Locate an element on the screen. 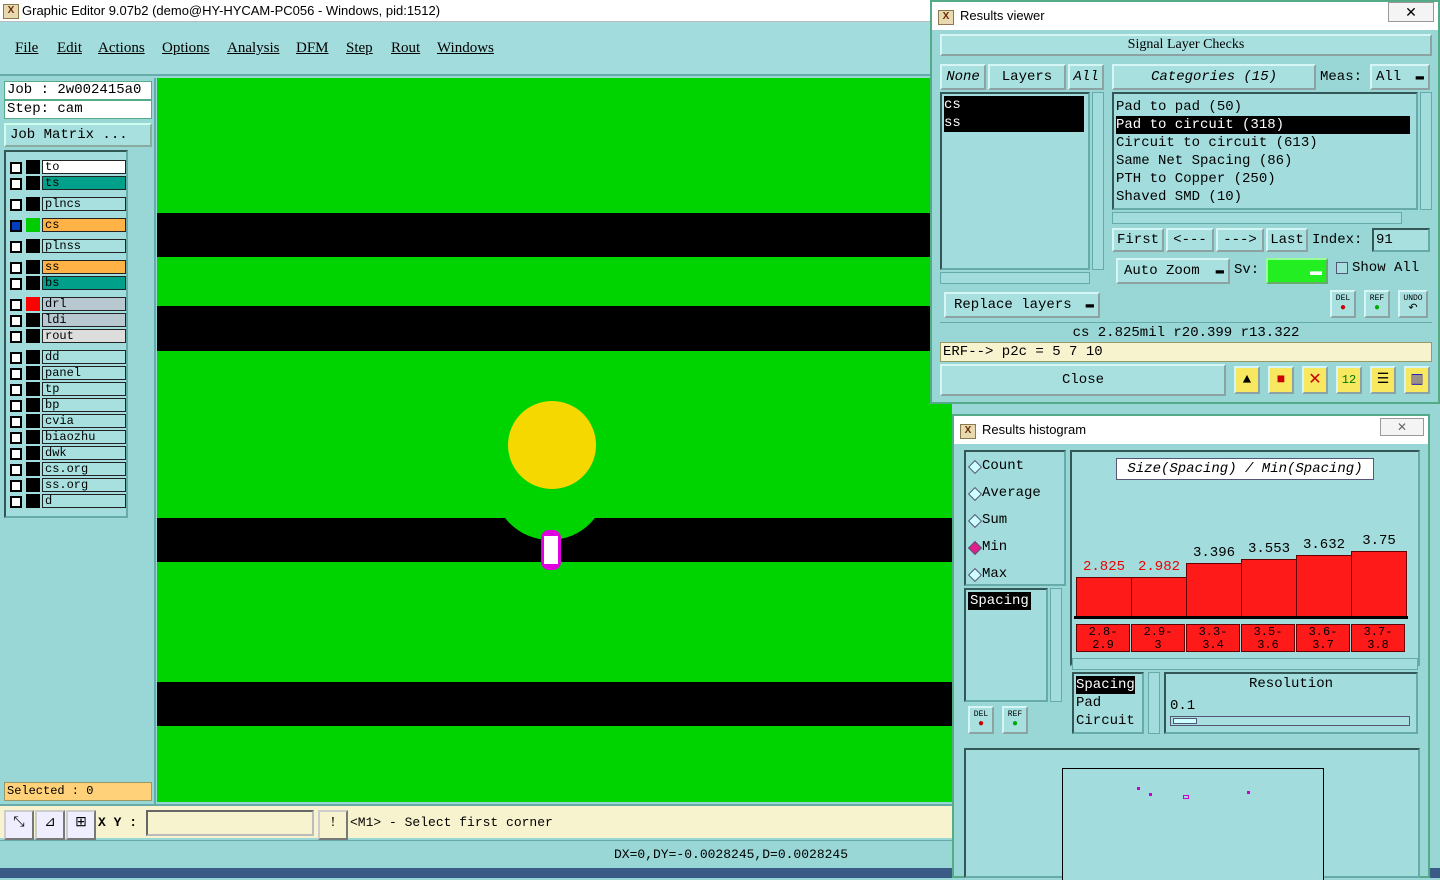 The height and width of the screenshot is (880, 1440). layers-scrollbar is located at coordinates (1098, 181).